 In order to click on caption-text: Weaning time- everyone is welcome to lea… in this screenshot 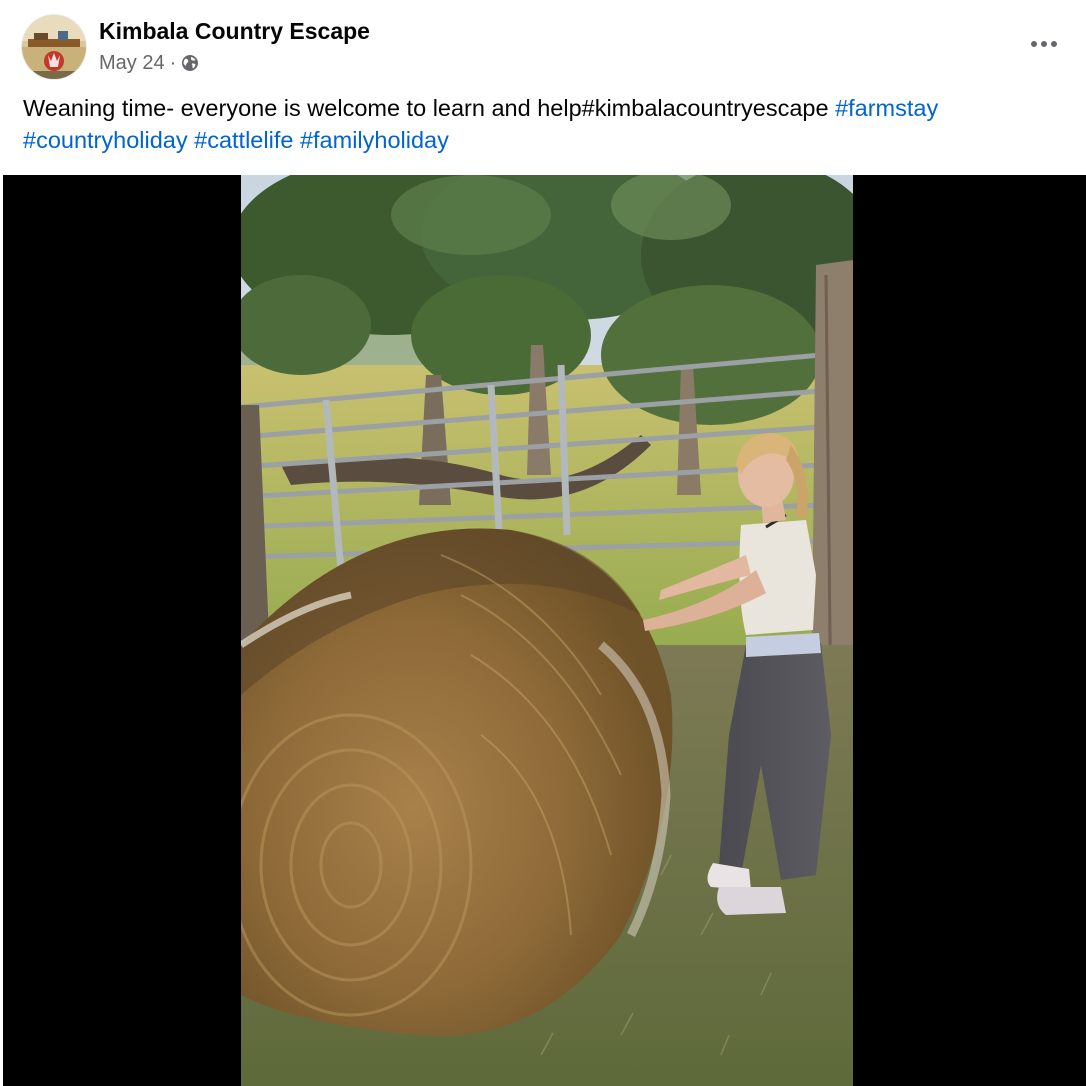, I will do `click(429, 108)`.